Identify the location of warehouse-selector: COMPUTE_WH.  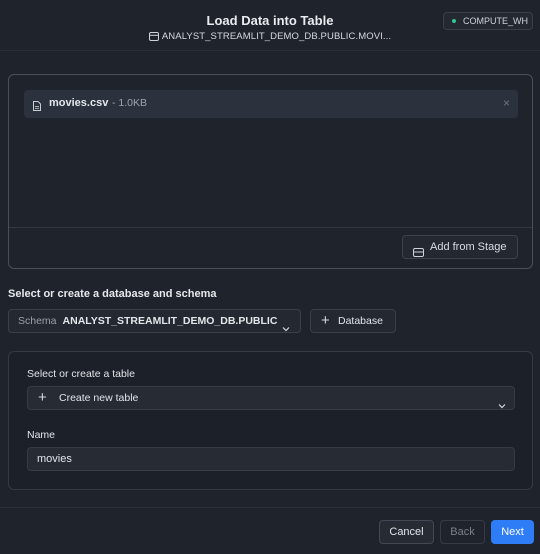
(488, 21).